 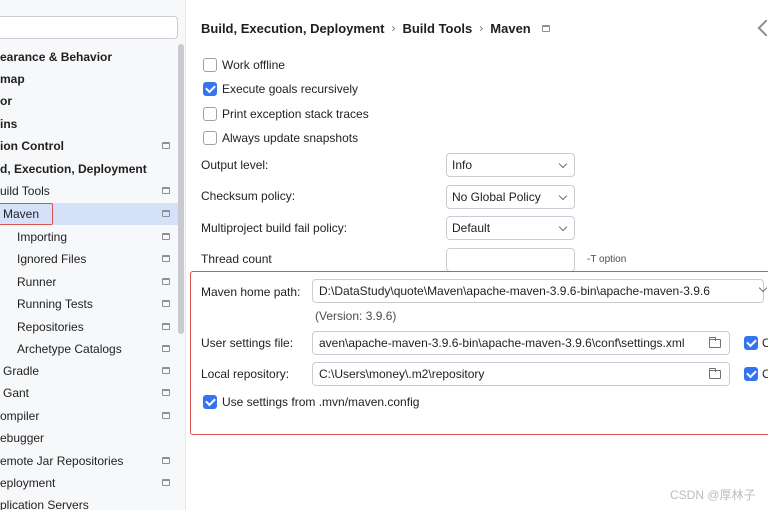 I want to click on tree-item-label: eployment, so click(x=28, y=483).